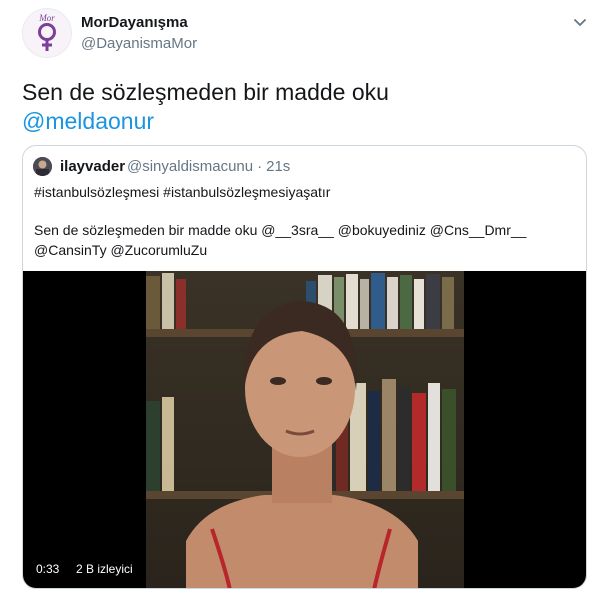 The image size is (595, 594). I want to click on quoted-meta: @sinyaldismacunu · 21s, so click(210, 166).